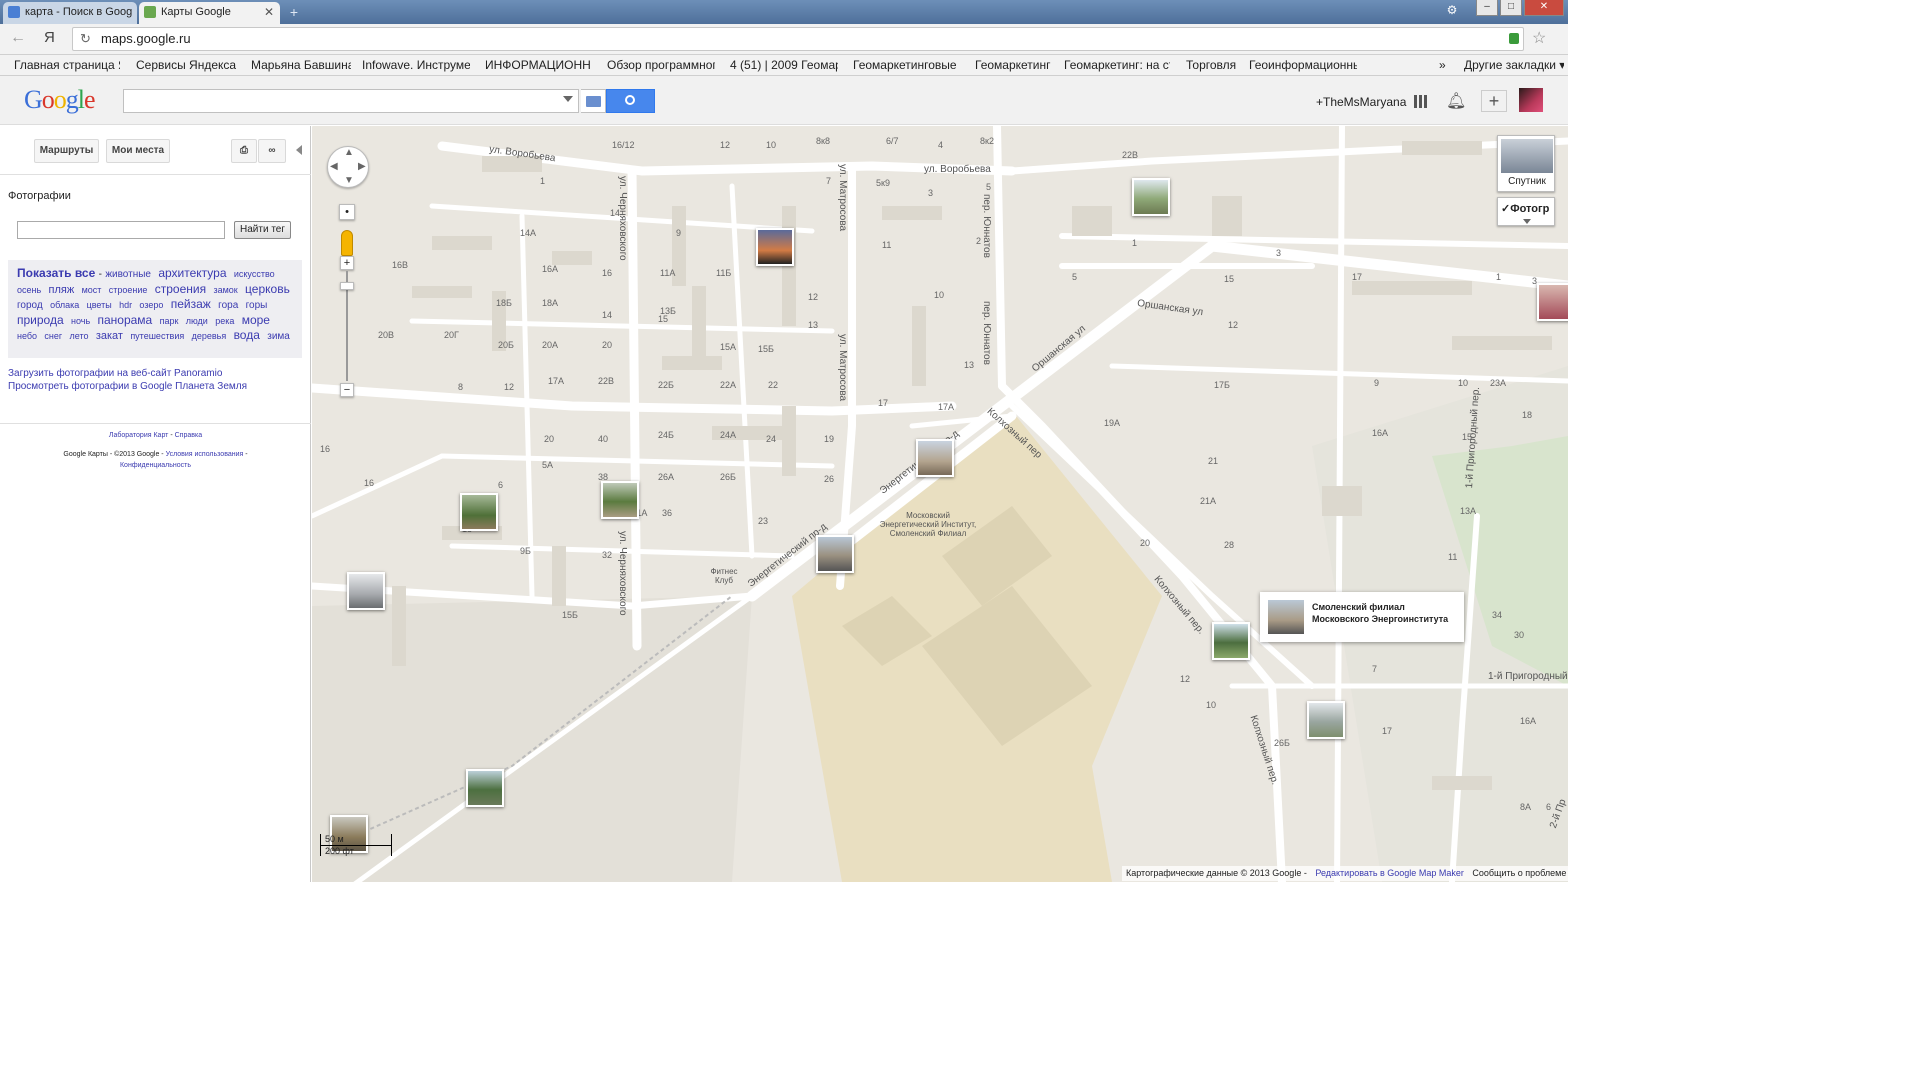 The height and width of the screenshot is (1080, 1920). What do you see at coordinates (180, 289) in the screenshot?
I see `tag-link: строения` at bounding box center [180, 289].